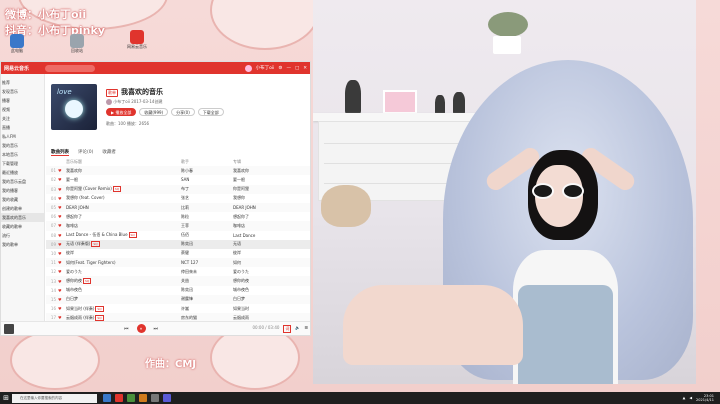 The width and height of the screenshot is (720, 404). What do you see at coordinates (178, 299) in the screenshot?
I see `table-row: 15 ♥ 白日梦 谢霆锋 白日梦` at bounding box center [178, 299].